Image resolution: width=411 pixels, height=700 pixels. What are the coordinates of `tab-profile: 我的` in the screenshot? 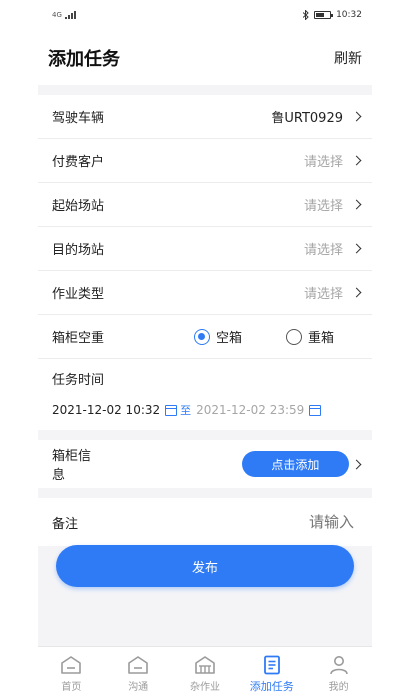 It's located at (338, 673).